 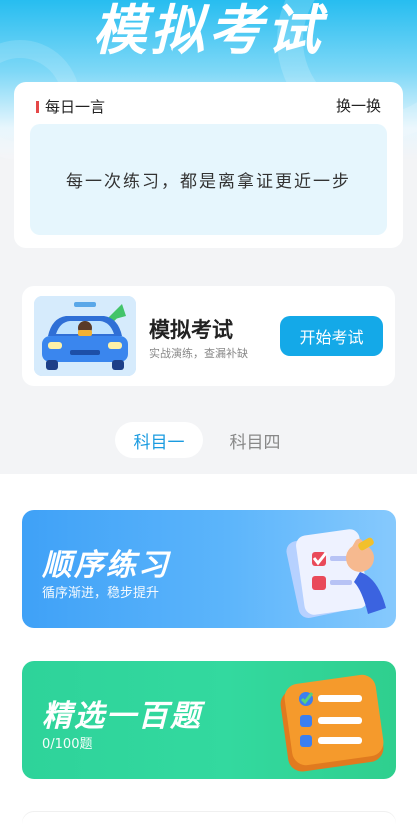 What do you see at coordinates (209, 720) in the screenshot?
I see `top-100-questions-card: 精选一百题 0/100题` at bounding box center [209, 720].